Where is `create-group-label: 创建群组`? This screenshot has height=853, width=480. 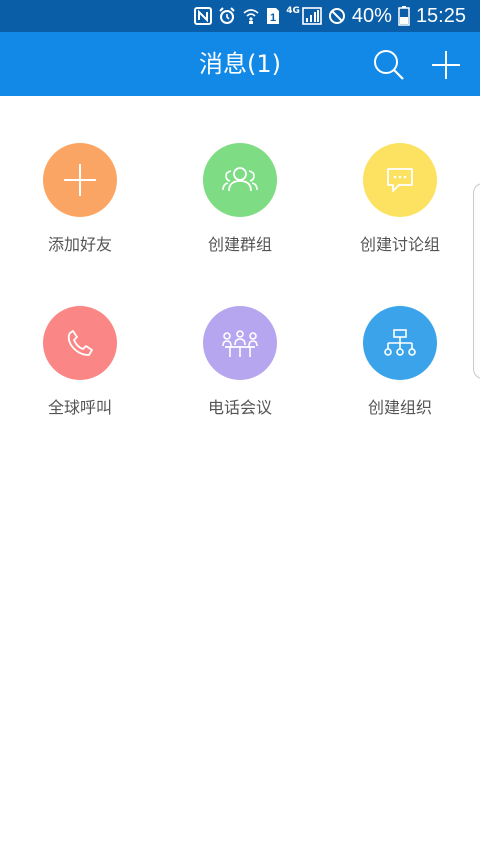
create-group-label: 创建群组 is located at coordinates (239, 244).